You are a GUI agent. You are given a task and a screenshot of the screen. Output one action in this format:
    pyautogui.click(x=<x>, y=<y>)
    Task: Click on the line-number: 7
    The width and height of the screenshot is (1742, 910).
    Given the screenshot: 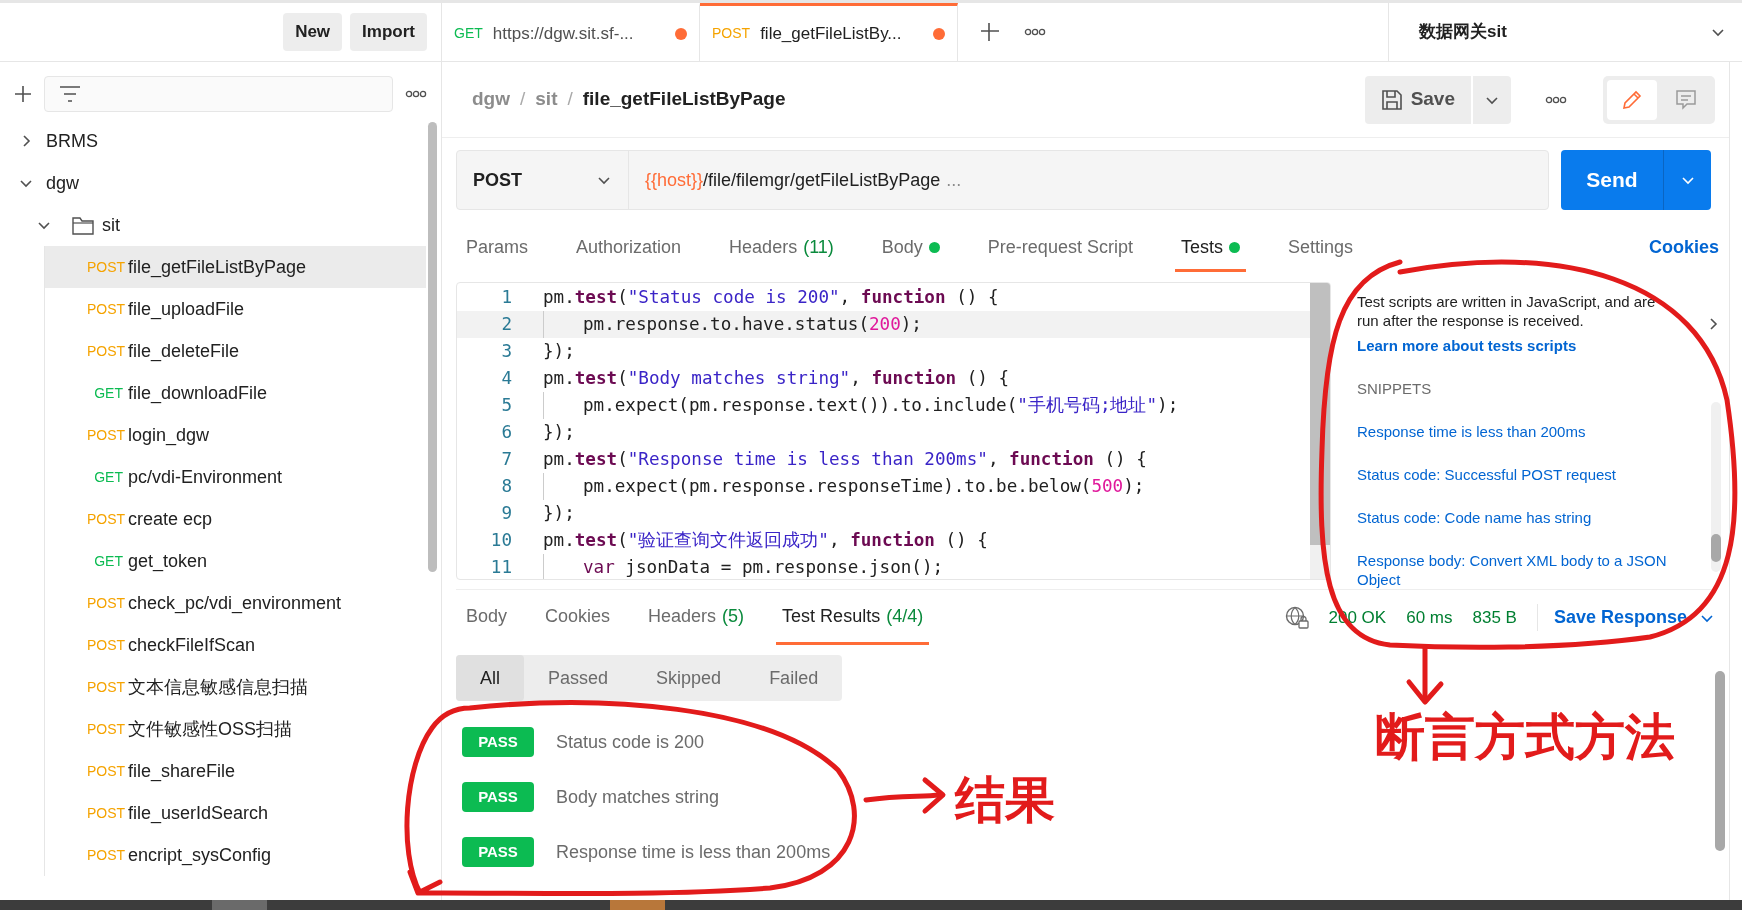 What is the action you would take?
    pyautogui.click(x=506, y=460)
    